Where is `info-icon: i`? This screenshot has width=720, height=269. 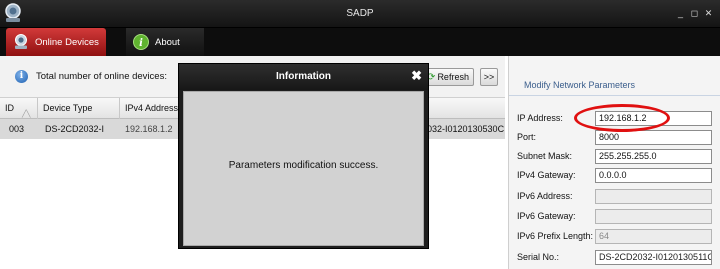 info-icon: i is located at coordinates (21, 76).